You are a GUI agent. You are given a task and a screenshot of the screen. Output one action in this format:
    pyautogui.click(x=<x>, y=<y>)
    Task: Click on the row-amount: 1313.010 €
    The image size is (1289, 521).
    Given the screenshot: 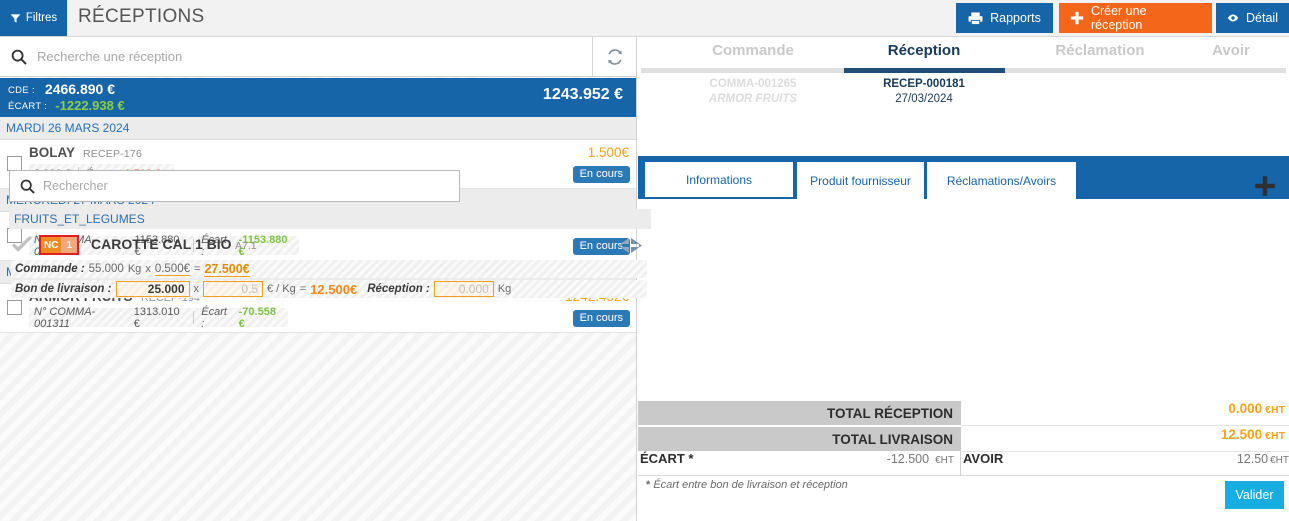 What is the action you would take?
    pyautogui.click(x=156, y=317)
    